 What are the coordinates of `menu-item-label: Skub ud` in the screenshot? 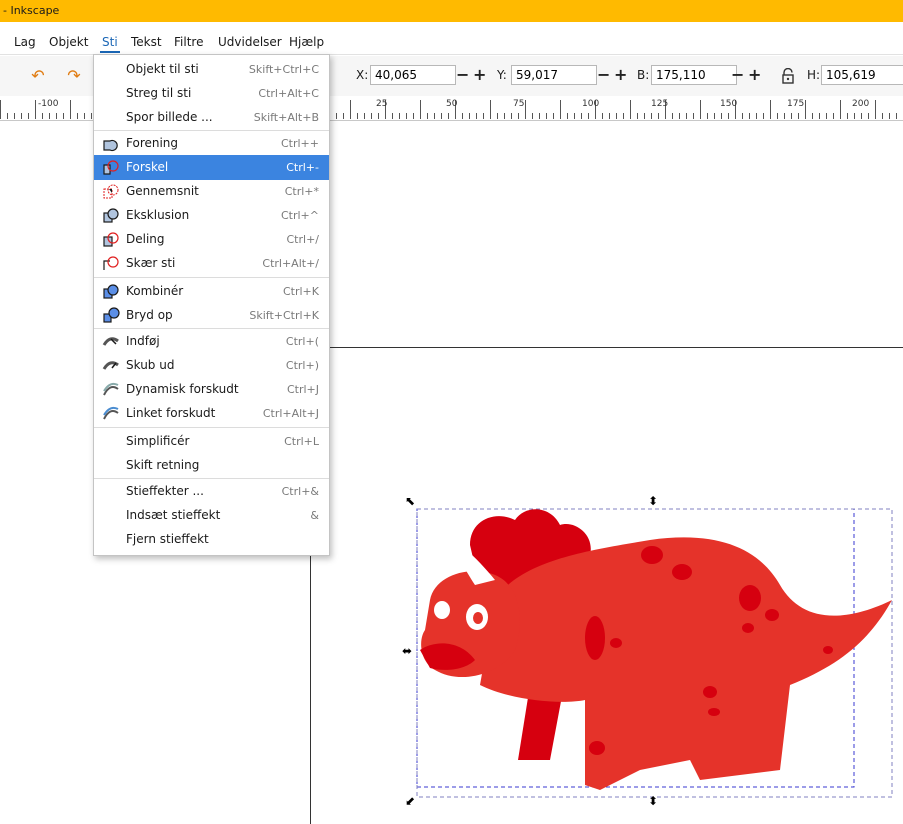 It's located at (150, 365).